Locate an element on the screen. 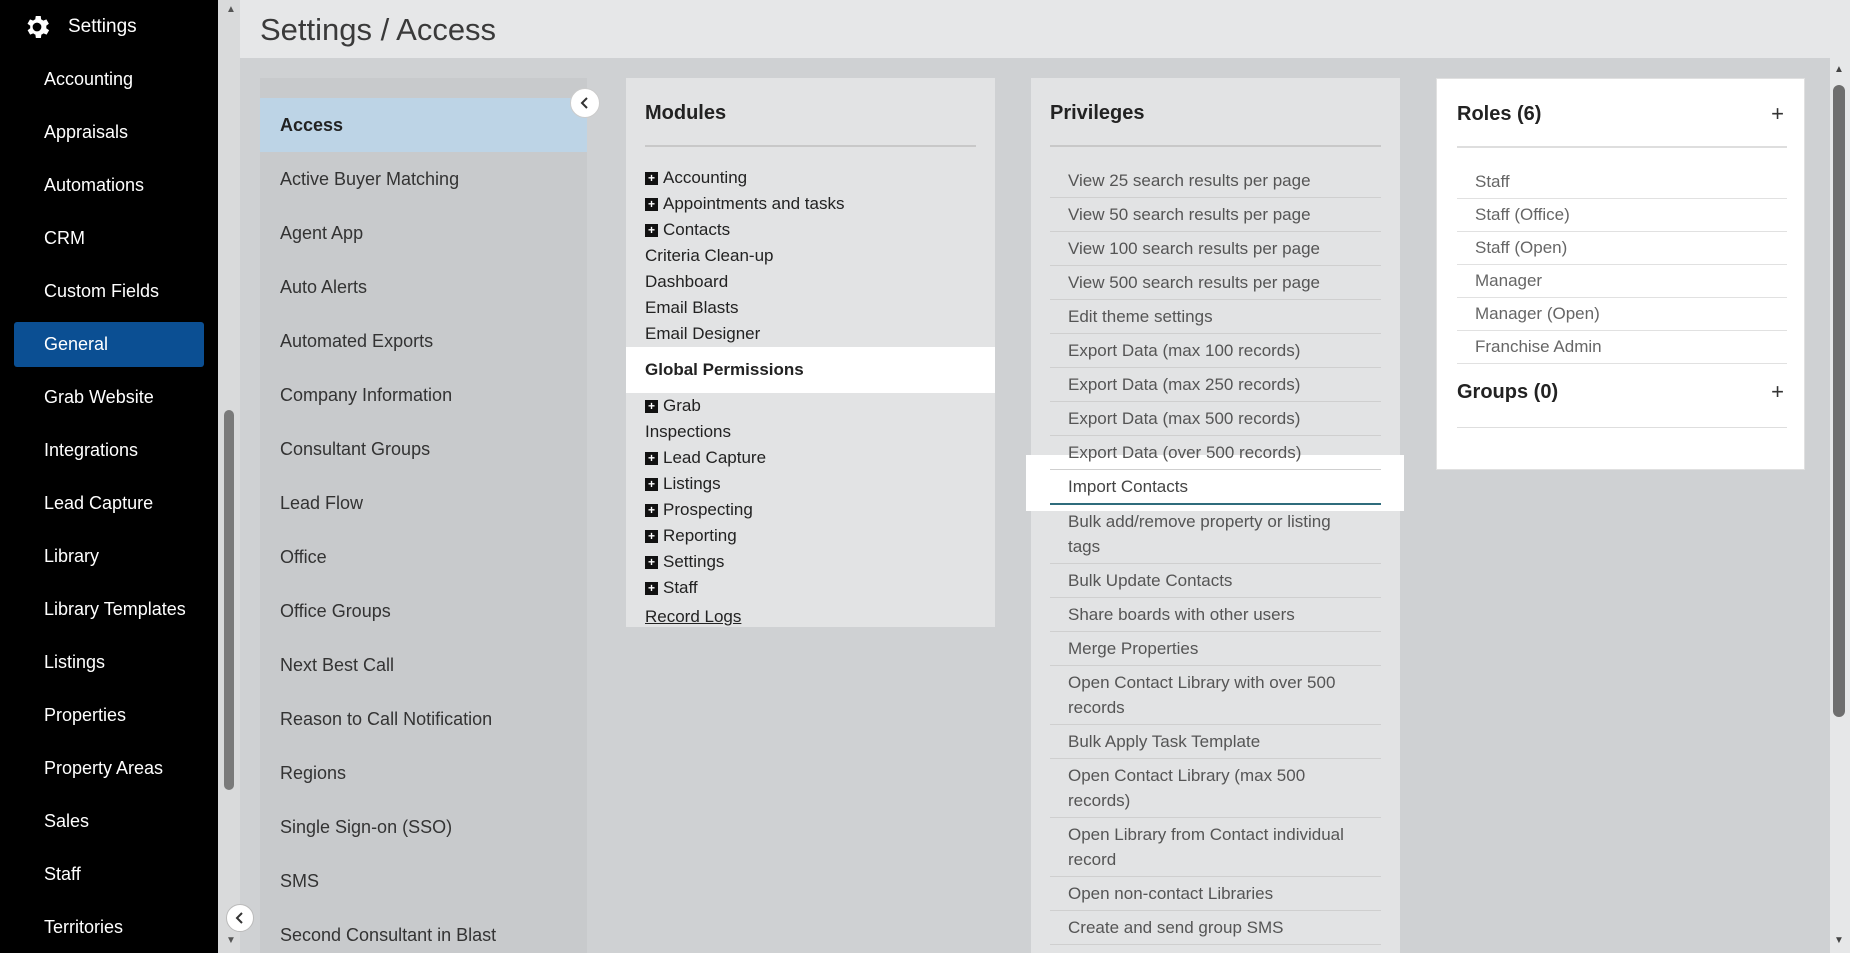  role-item-franchise-admin: Franchise Admin is located at coordinates (1622, 347).